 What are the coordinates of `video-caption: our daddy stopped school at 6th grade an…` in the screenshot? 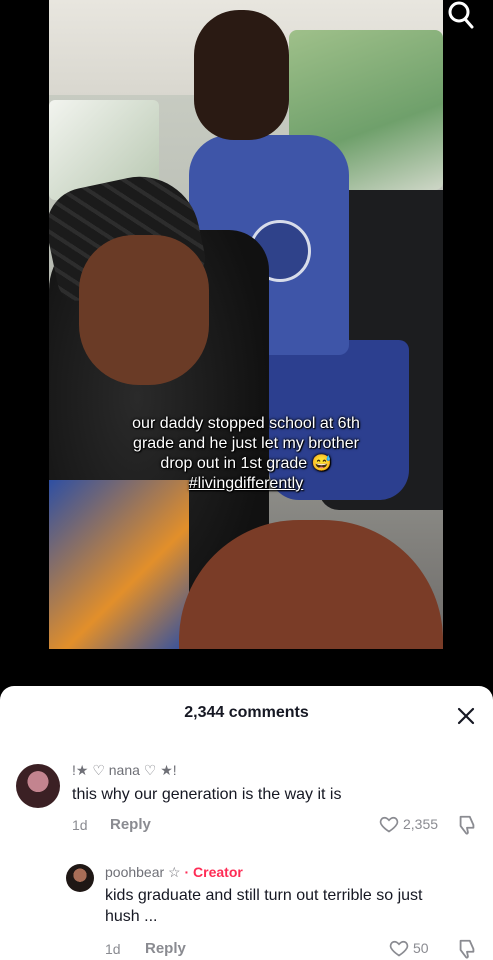 It's located at (246, 454).